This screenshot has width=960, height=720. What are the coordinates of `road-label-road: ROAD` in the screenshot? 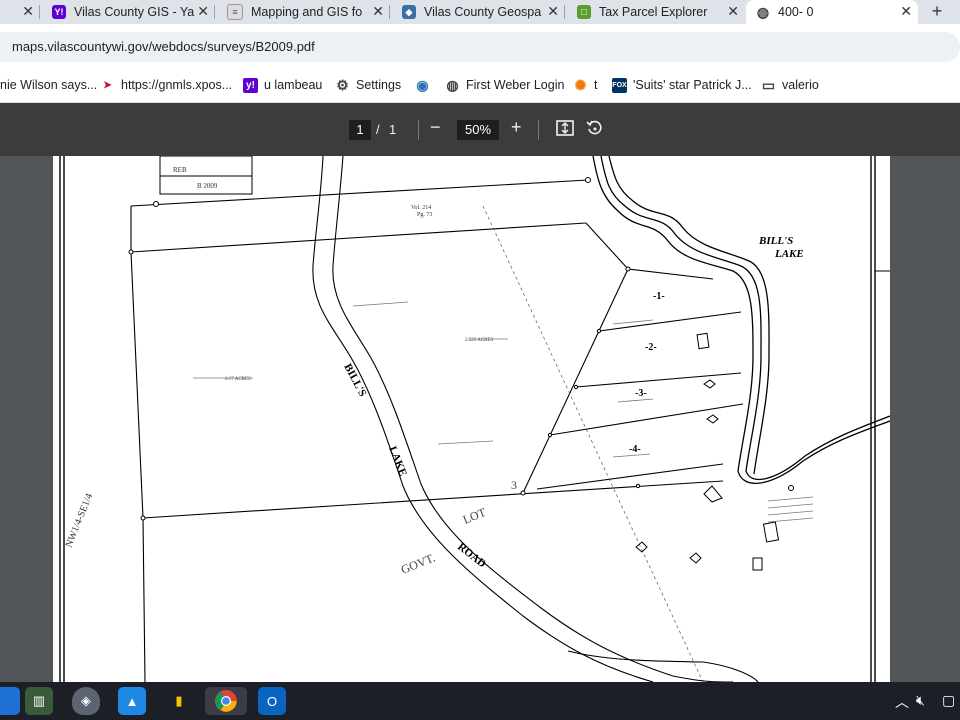 It's located at (471, 555).